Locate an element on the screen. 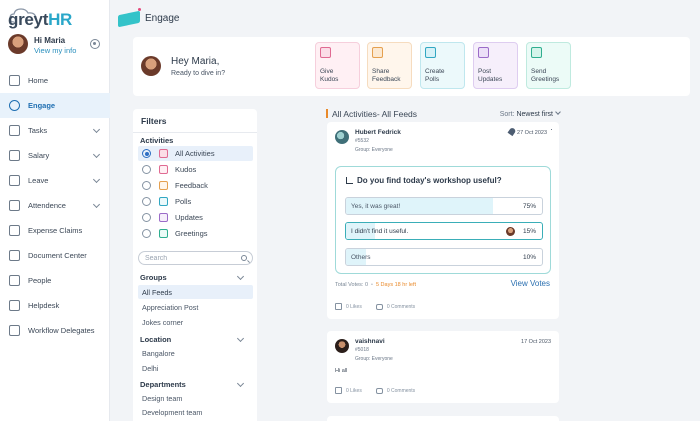 The height and width of the screenshot is (421, 700). filter-greetings: Greetings is located at coordinates (195, 233).